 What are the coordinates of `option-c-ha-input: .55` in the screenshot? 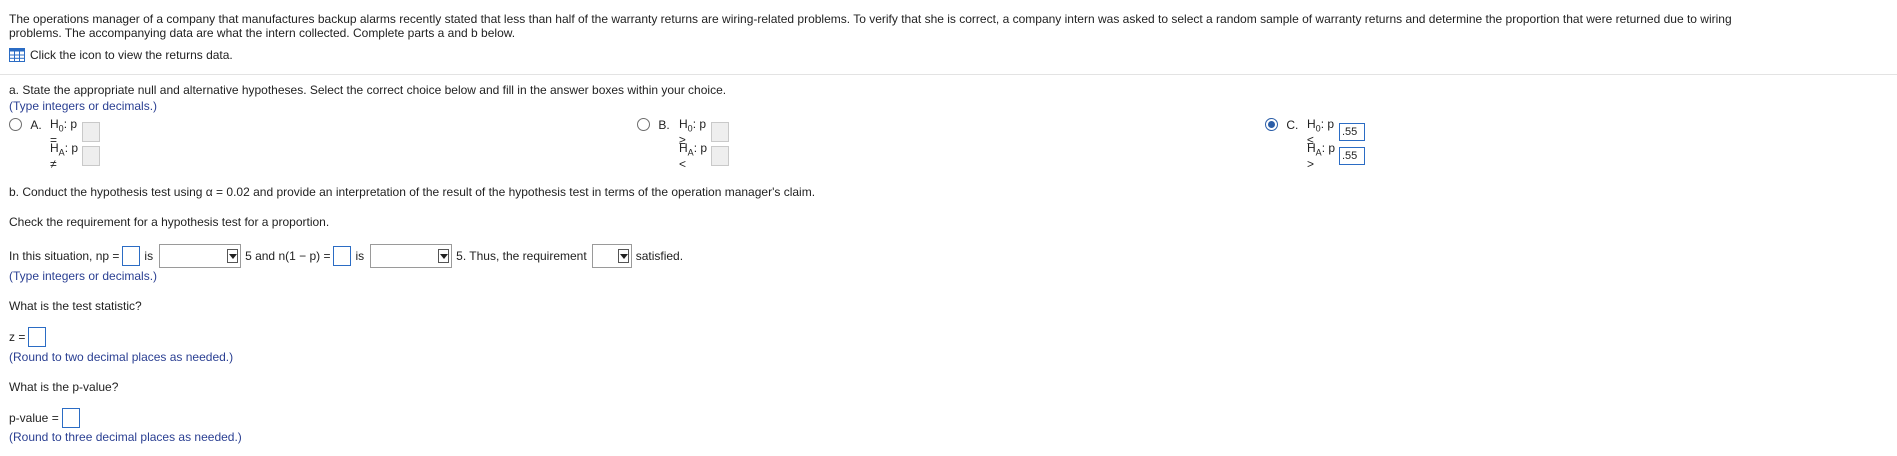 It's located at (1352, 156).